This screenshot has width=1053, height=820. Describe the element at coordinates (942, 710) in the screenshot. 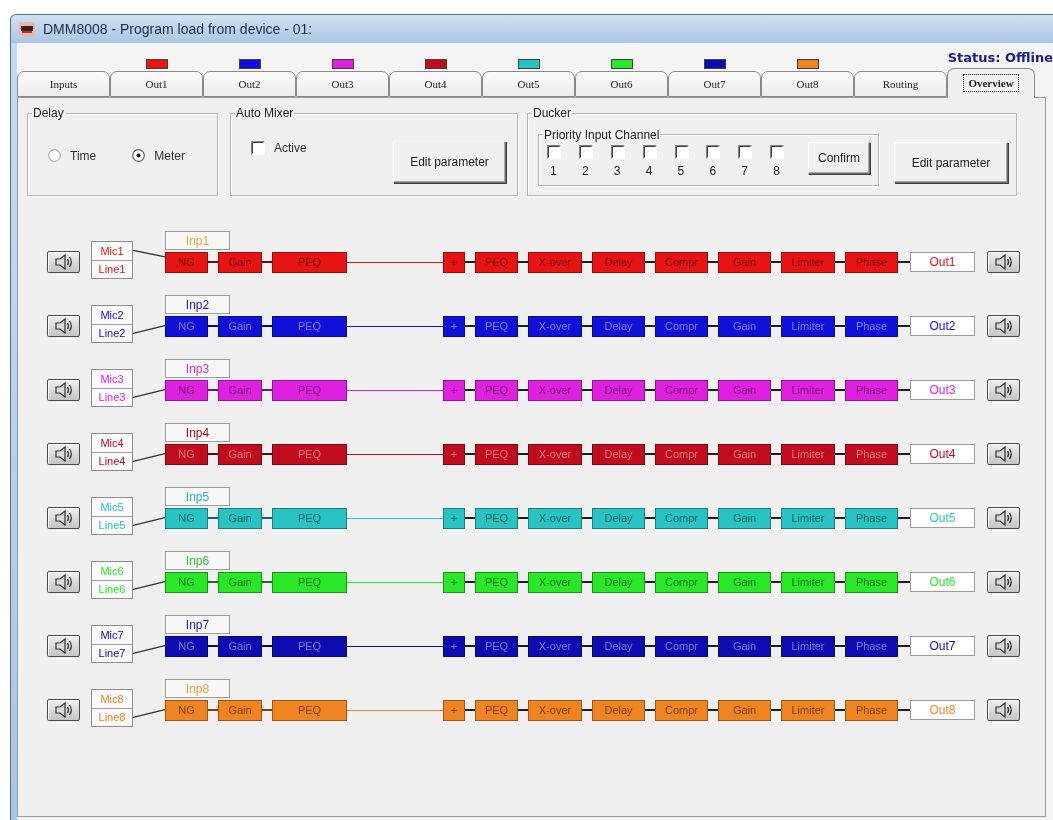

I see `output-label: Out8` at that location.